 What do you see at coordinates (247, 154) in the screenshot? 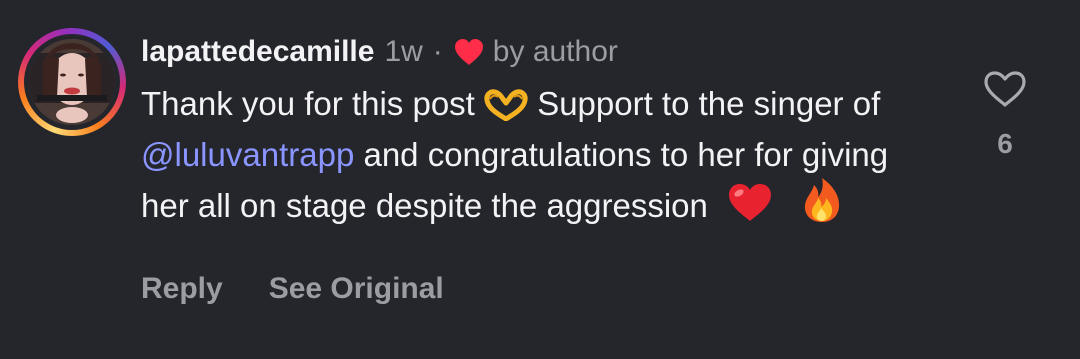
I see `mention-link: @luluvantrapp` at bounding box center [247, 154].